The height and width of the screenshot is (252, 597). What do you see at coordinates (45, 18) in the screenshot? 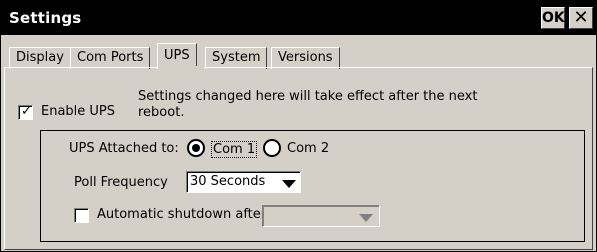
I see `window-title: Settings` at bounding box center [45, 18].